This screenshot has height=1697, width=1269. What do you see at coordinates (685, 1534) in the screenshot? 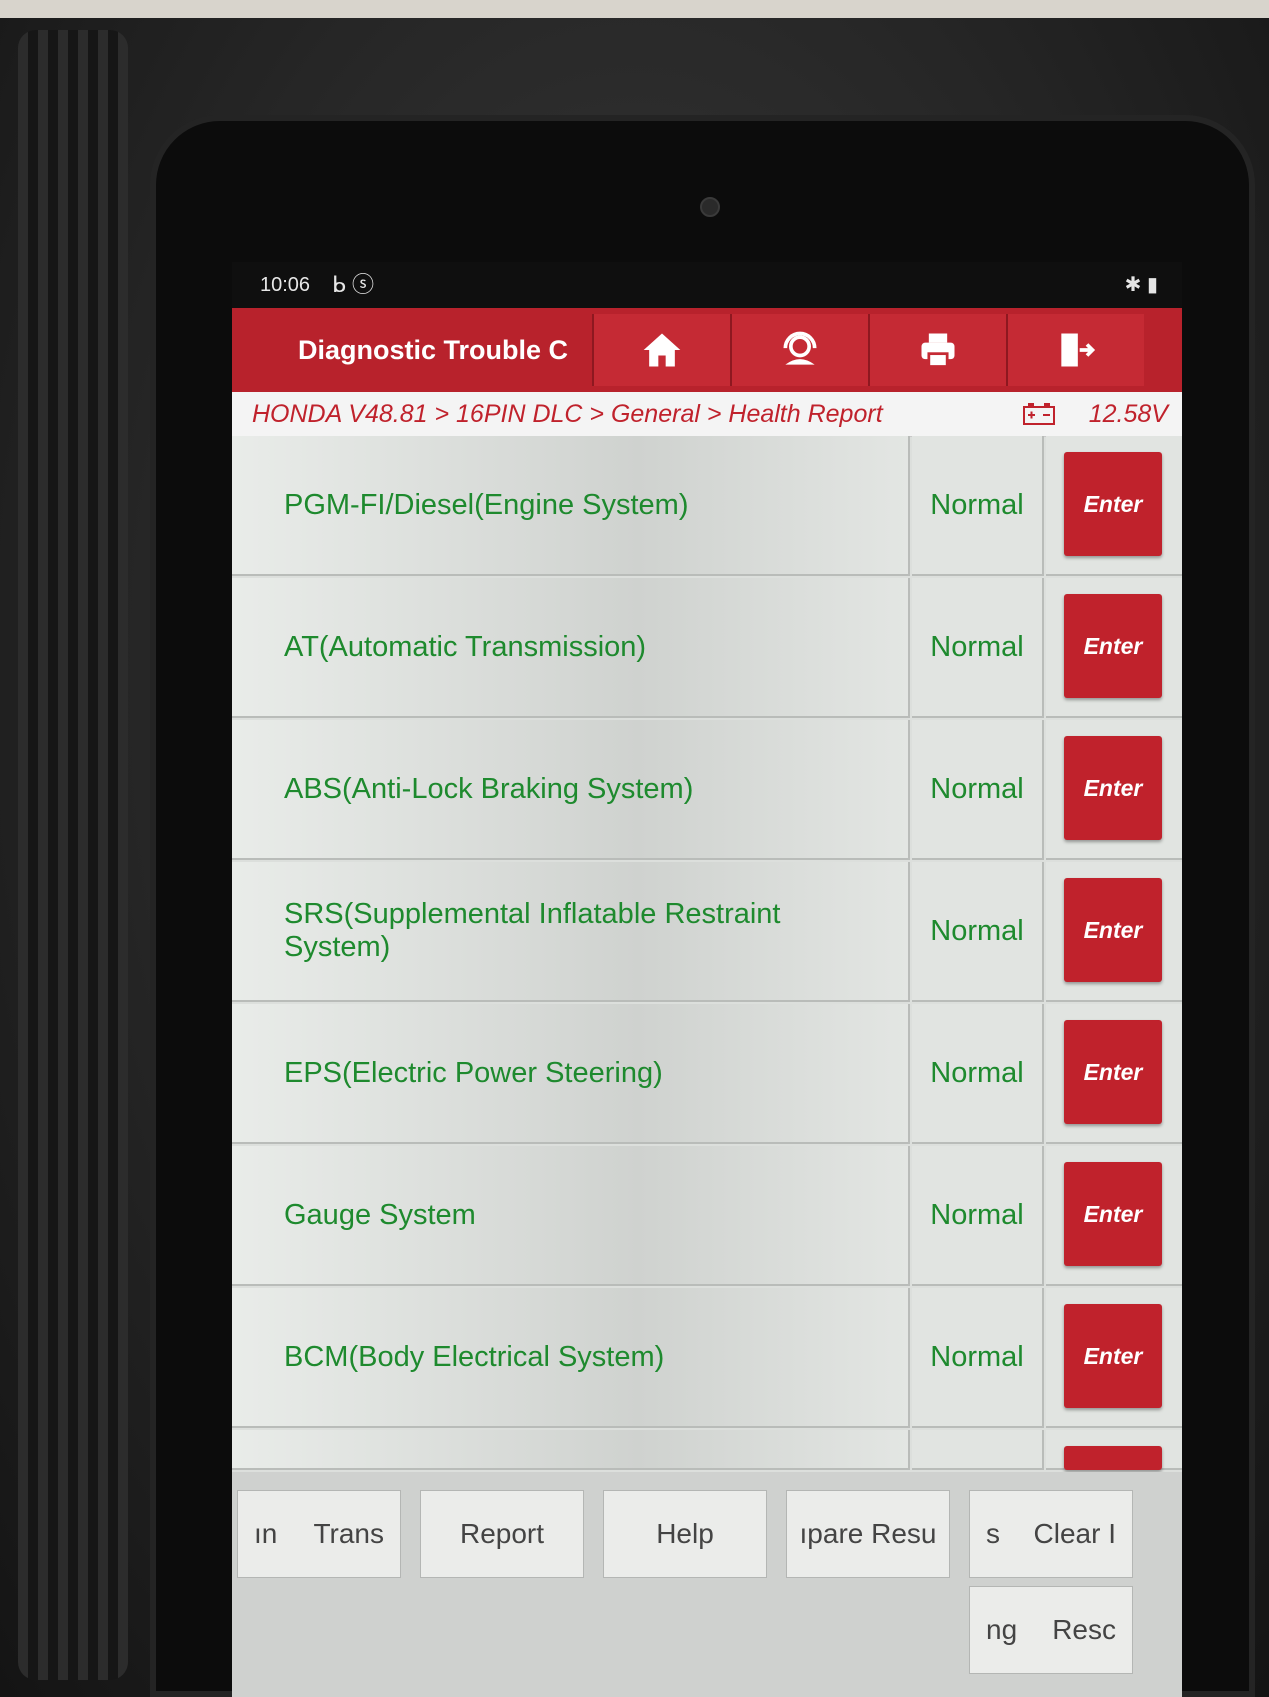
I see `help-button: Help` at bounding box center [685, 1534].